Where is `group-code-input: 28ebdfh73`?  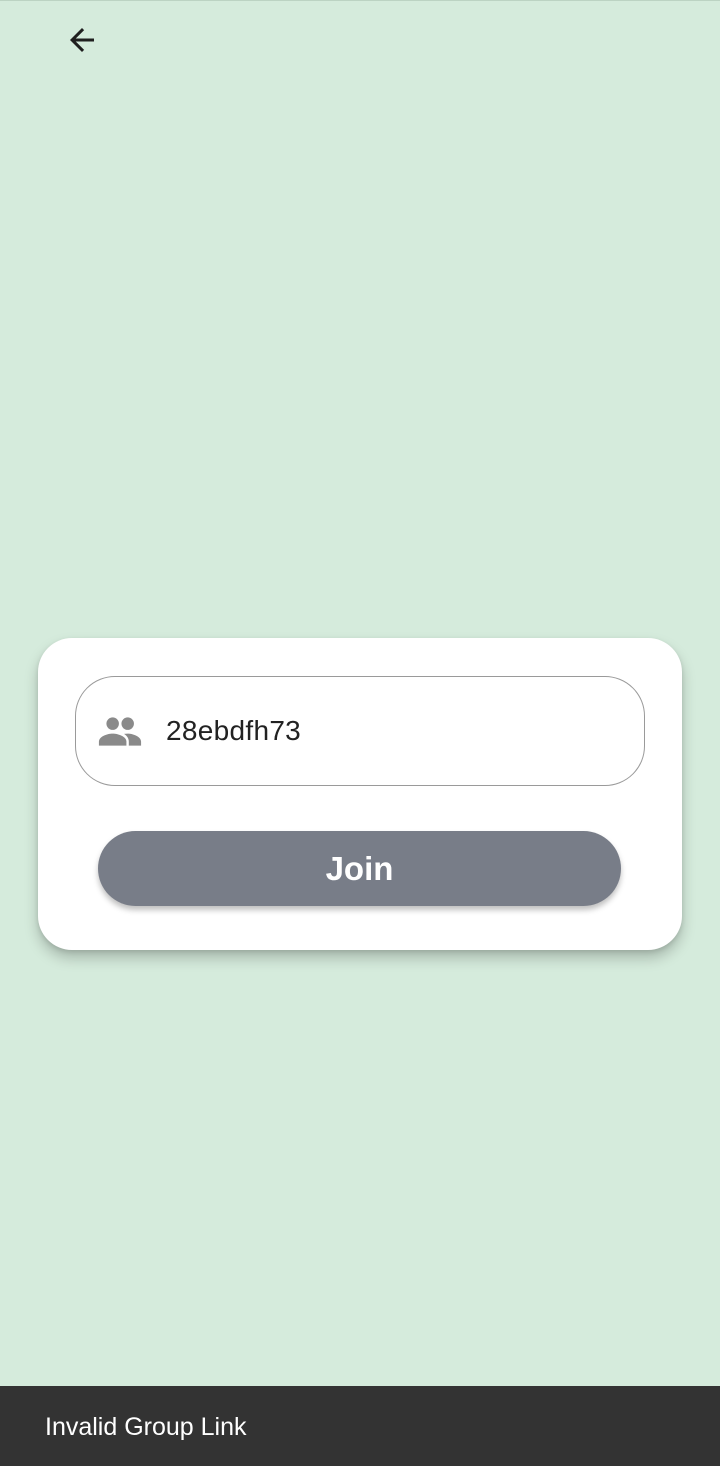
group-code-input: 28ebdfh73 is located at coordinates (360, 731).